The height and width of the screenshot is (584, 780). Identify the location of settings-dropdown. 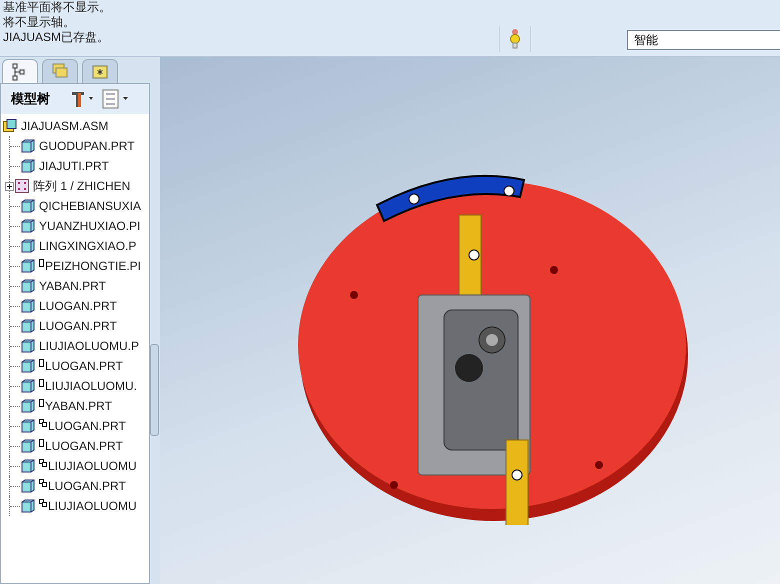
(83, 99).